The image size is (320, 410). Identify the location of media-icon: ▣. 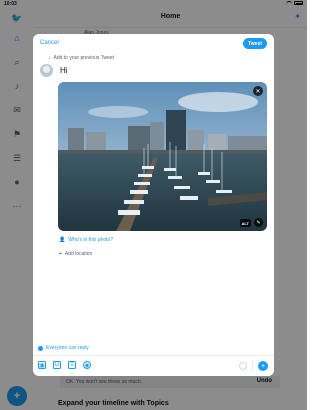
(42, 365).